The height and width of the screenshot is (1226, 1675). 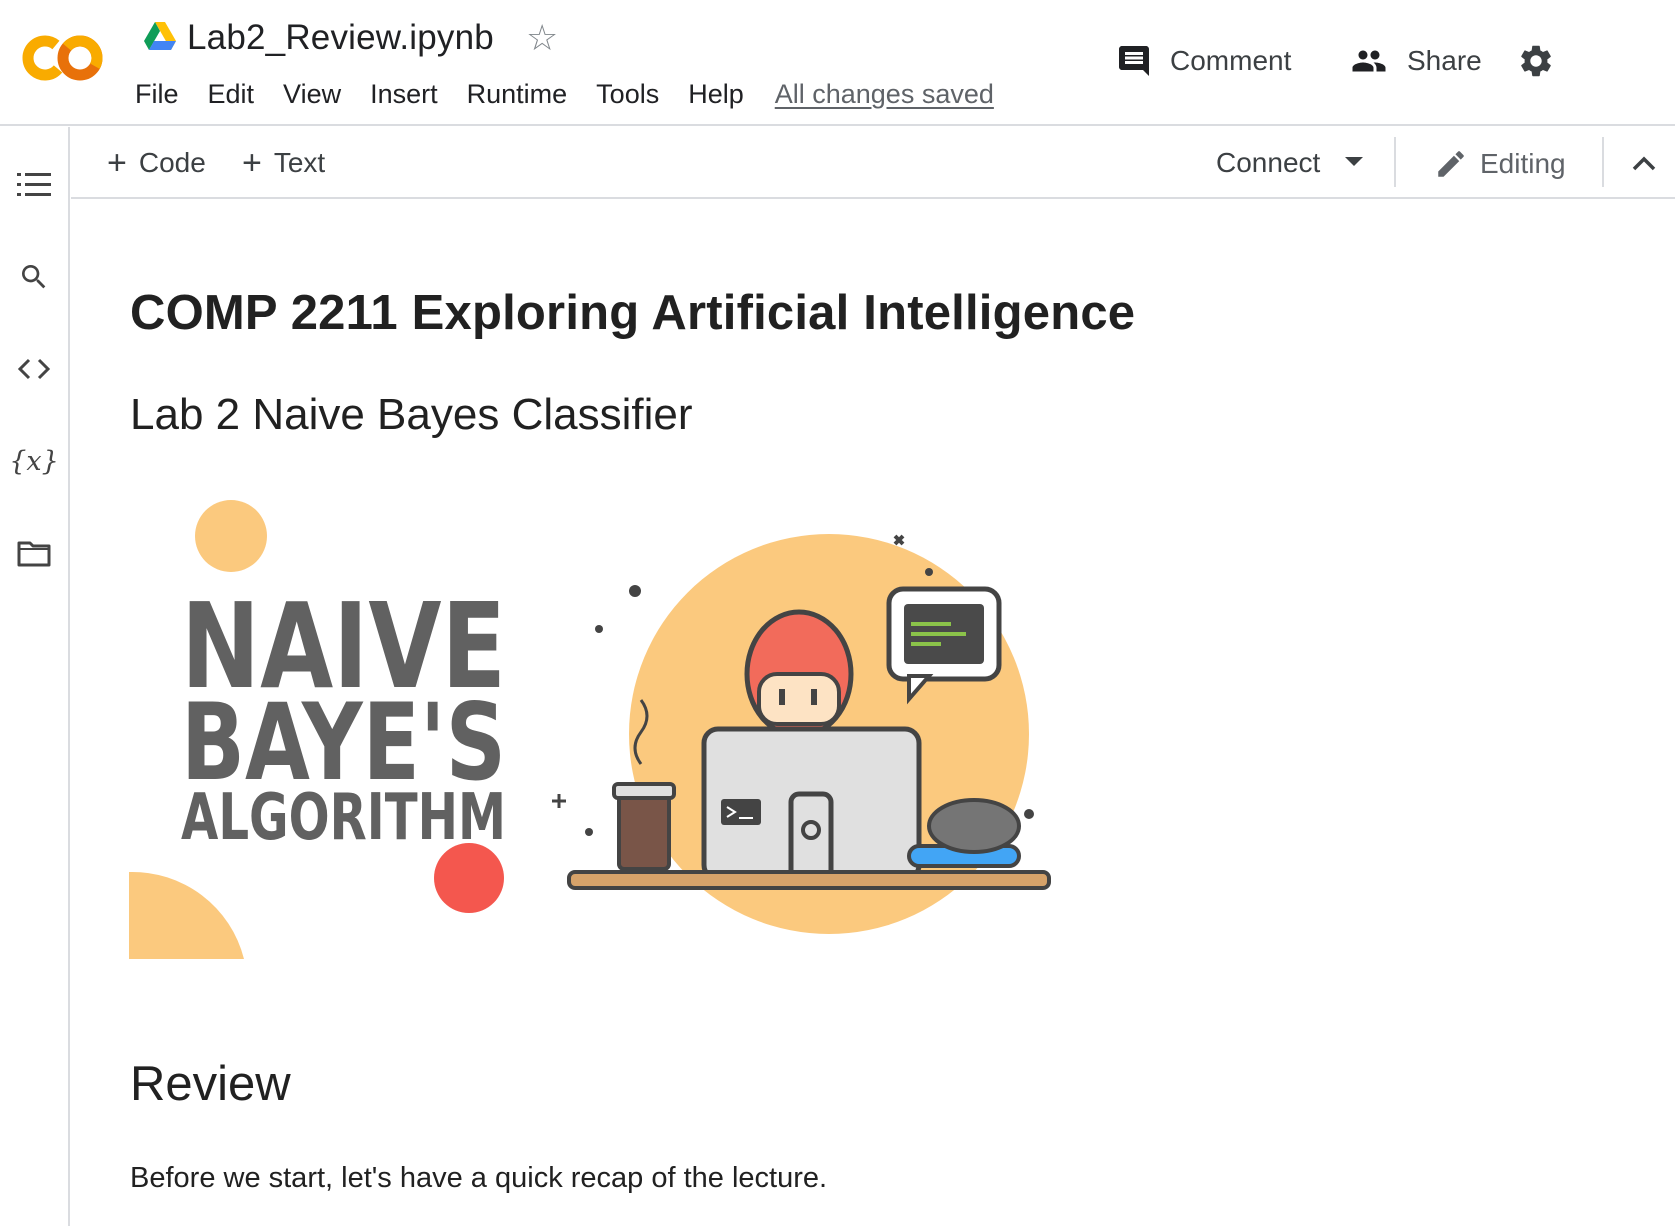 I want to click on add-text-cell-button: + Text, so click(x=284, y=163).